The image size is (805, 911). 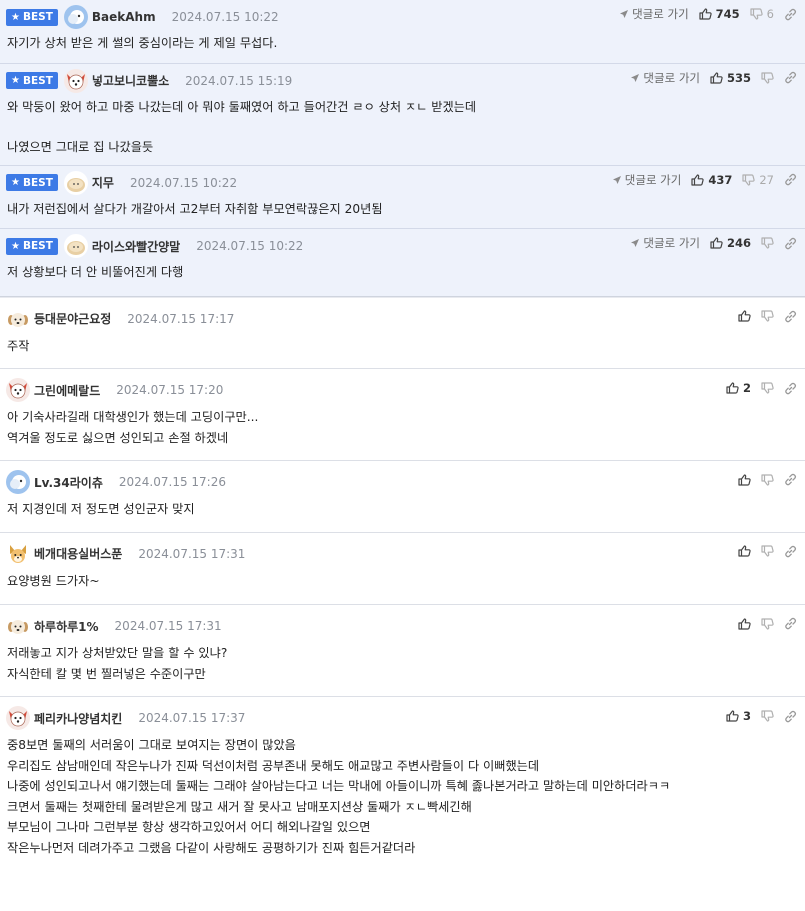 What do you see at coordinates (400, 390) in the screenshot?
I see `comment-header: 그린에메랄드 2024.07.15 17:20` at bounding box center [400, 390].